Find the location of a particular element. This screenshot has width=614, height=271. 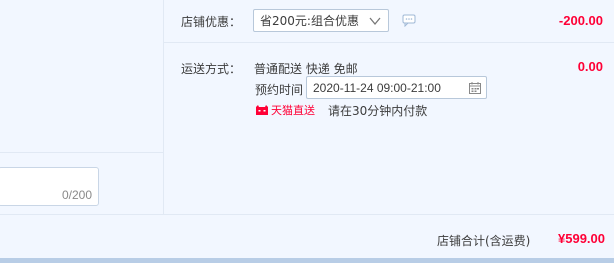

tmall-cat-icon is located at coordinates (262, 110).